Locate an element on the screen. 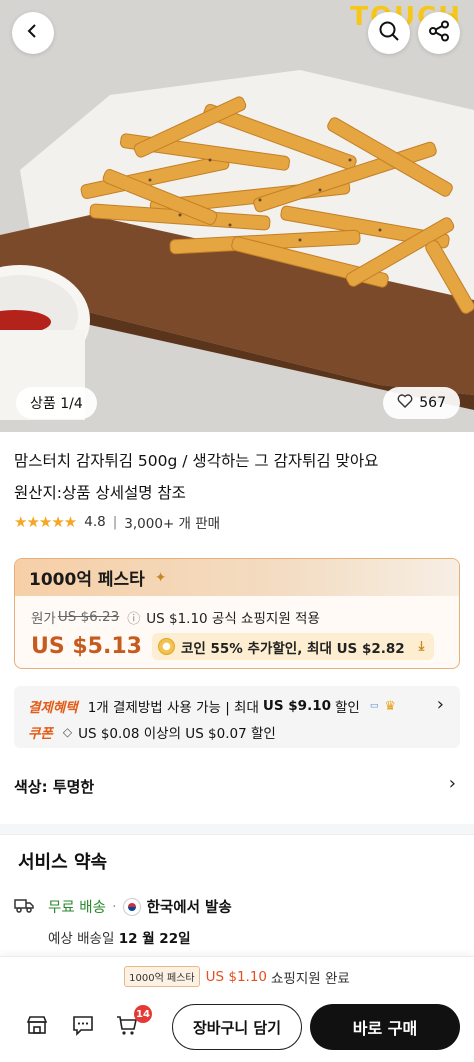 This screenshot has height=1062, width=474. support-status-row: 1000억 페스타 US $1.10 쇼핑지원 완료 is located at coordinates (237, 976).